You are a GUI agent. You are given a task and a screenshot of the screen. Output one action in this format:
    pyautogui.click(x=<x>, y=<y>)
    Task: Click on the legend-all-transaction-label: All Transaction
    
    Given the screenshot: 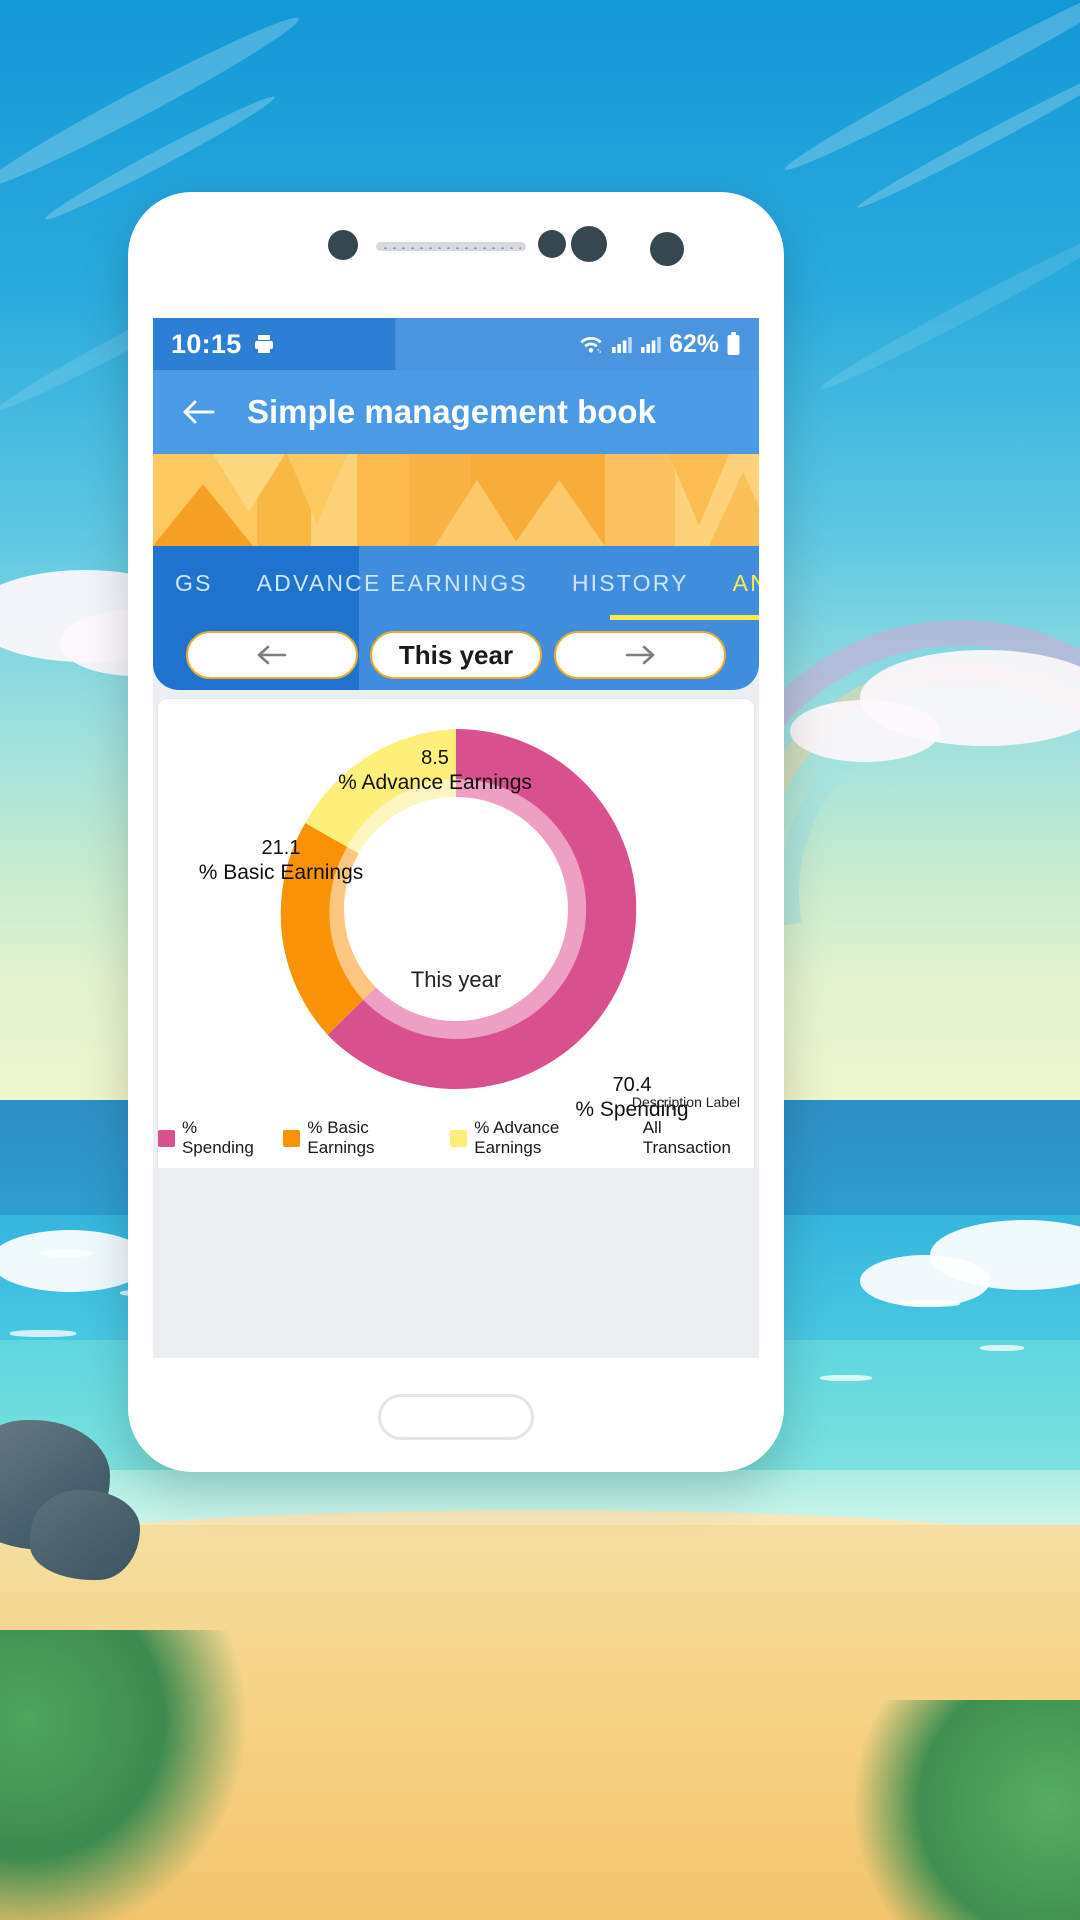 What is the action you would take?
    pyautogui.click(x=686, y=1137)
    